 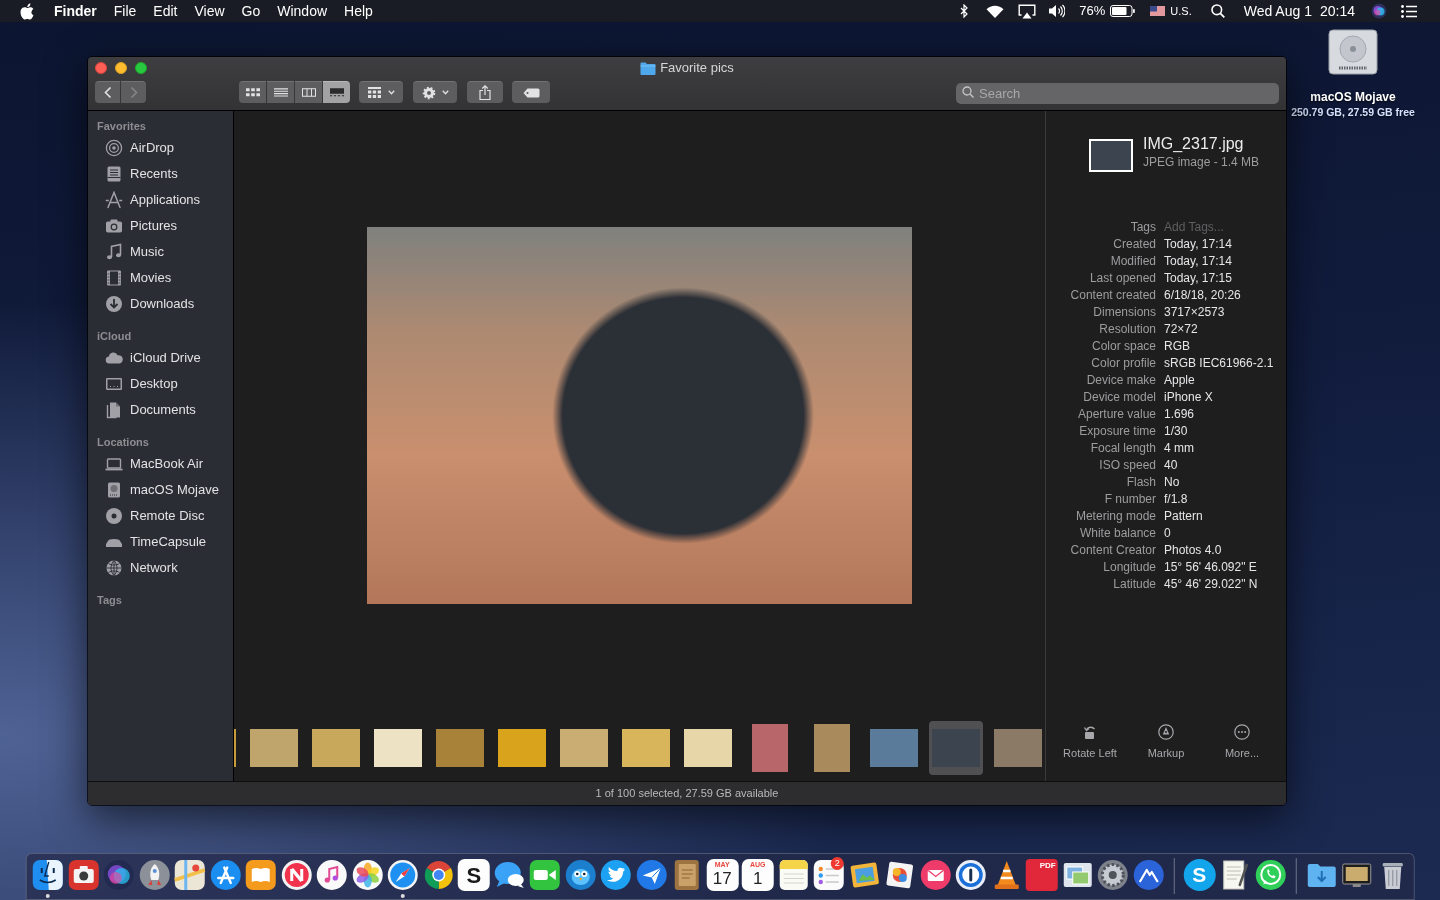 What do you see at coordinates (531, 92) in the screenshot?
I see `tag-button` at bounding box center [531, 92].